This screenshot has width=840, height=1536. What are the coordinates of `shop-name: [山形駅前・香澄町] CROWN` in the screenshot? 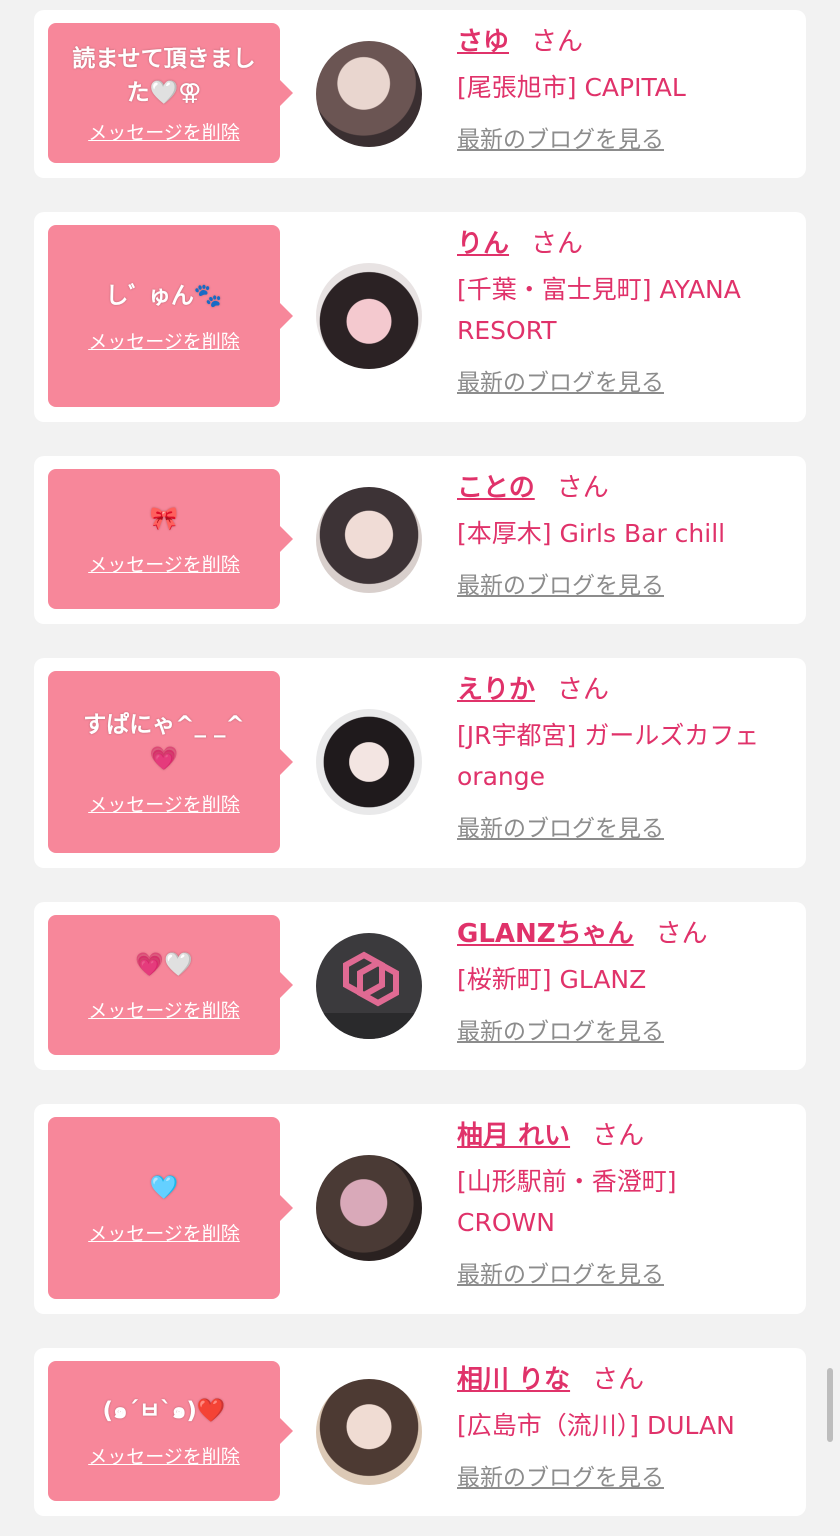 It's located at (567, 1202).